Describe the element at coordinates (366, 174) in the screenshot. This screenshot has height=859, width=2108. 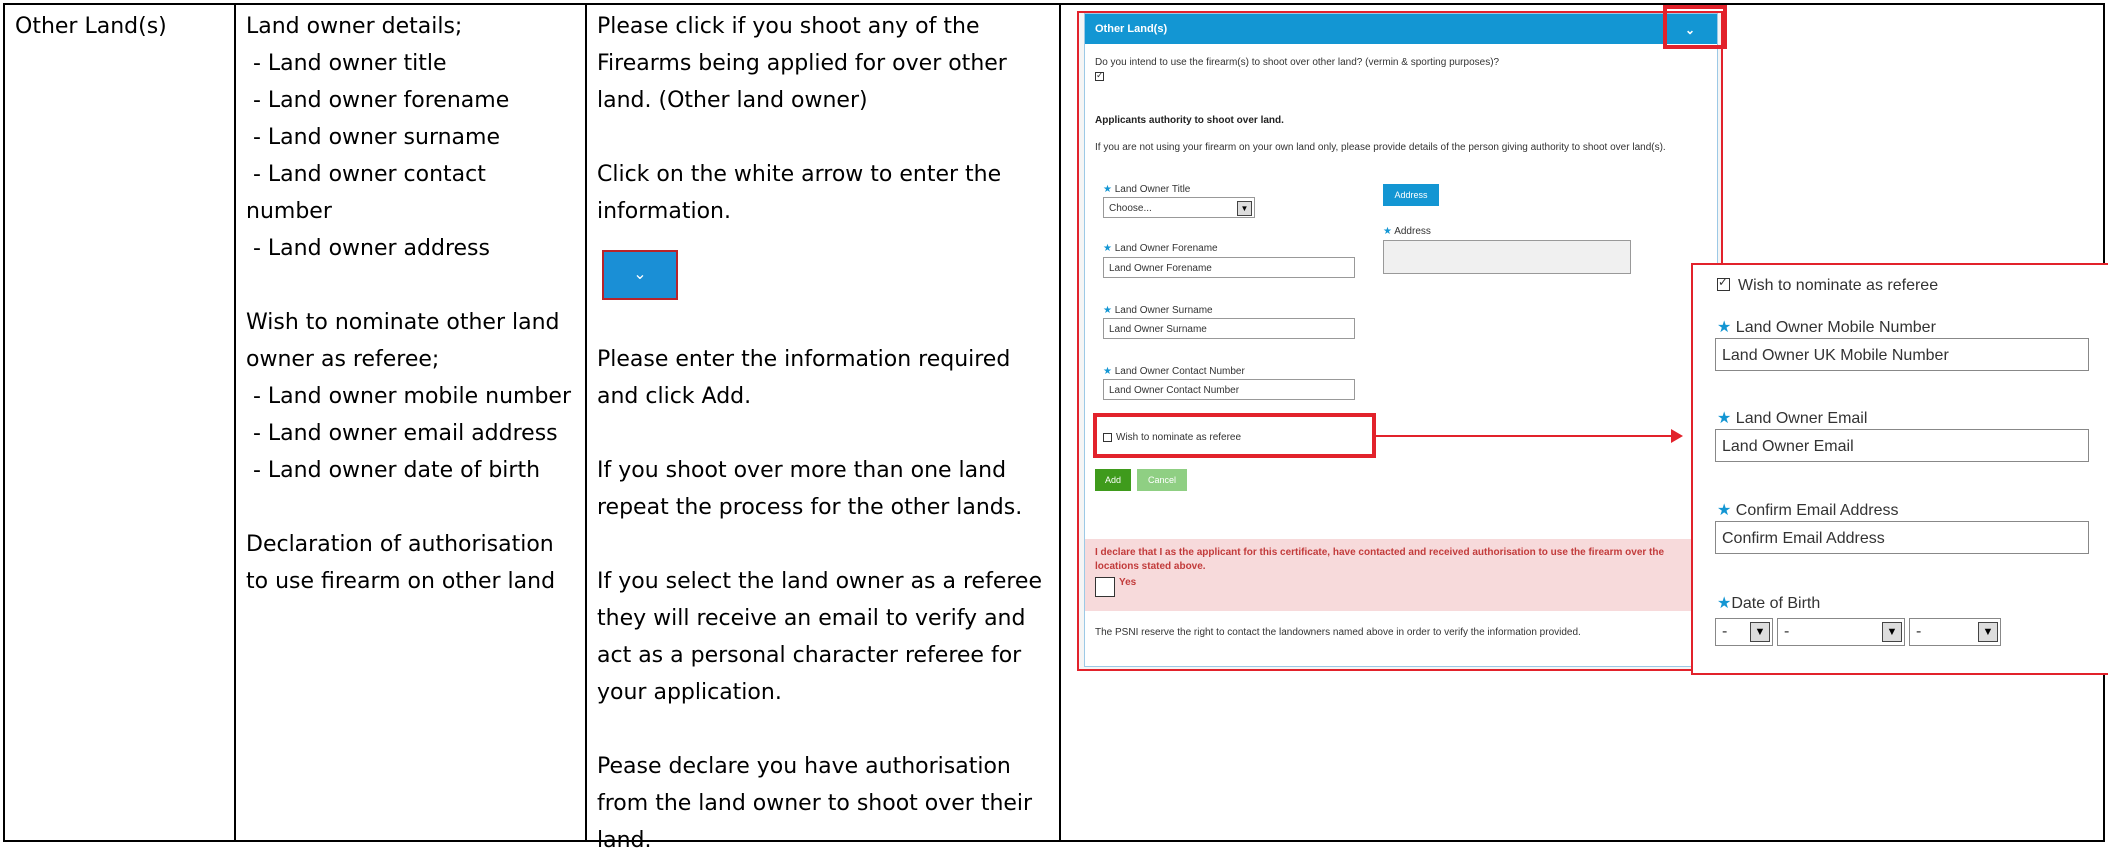
I see `fields-line: - Land owner contact` at that location.